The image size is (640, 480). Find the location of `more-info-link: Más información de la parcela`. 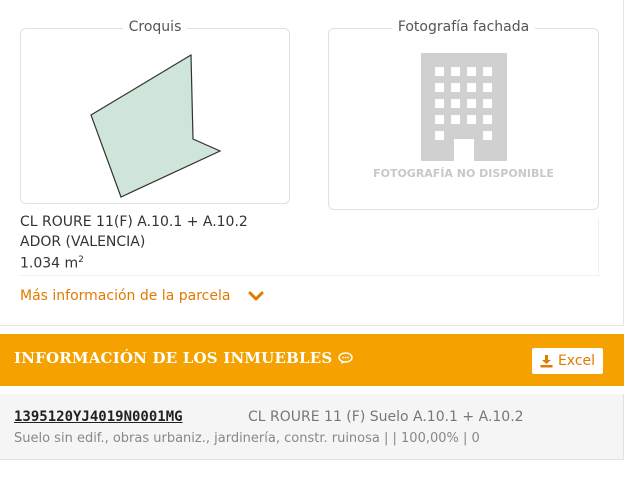

more-info-link: Más información de la parcela is located at coordinates (142, 296).